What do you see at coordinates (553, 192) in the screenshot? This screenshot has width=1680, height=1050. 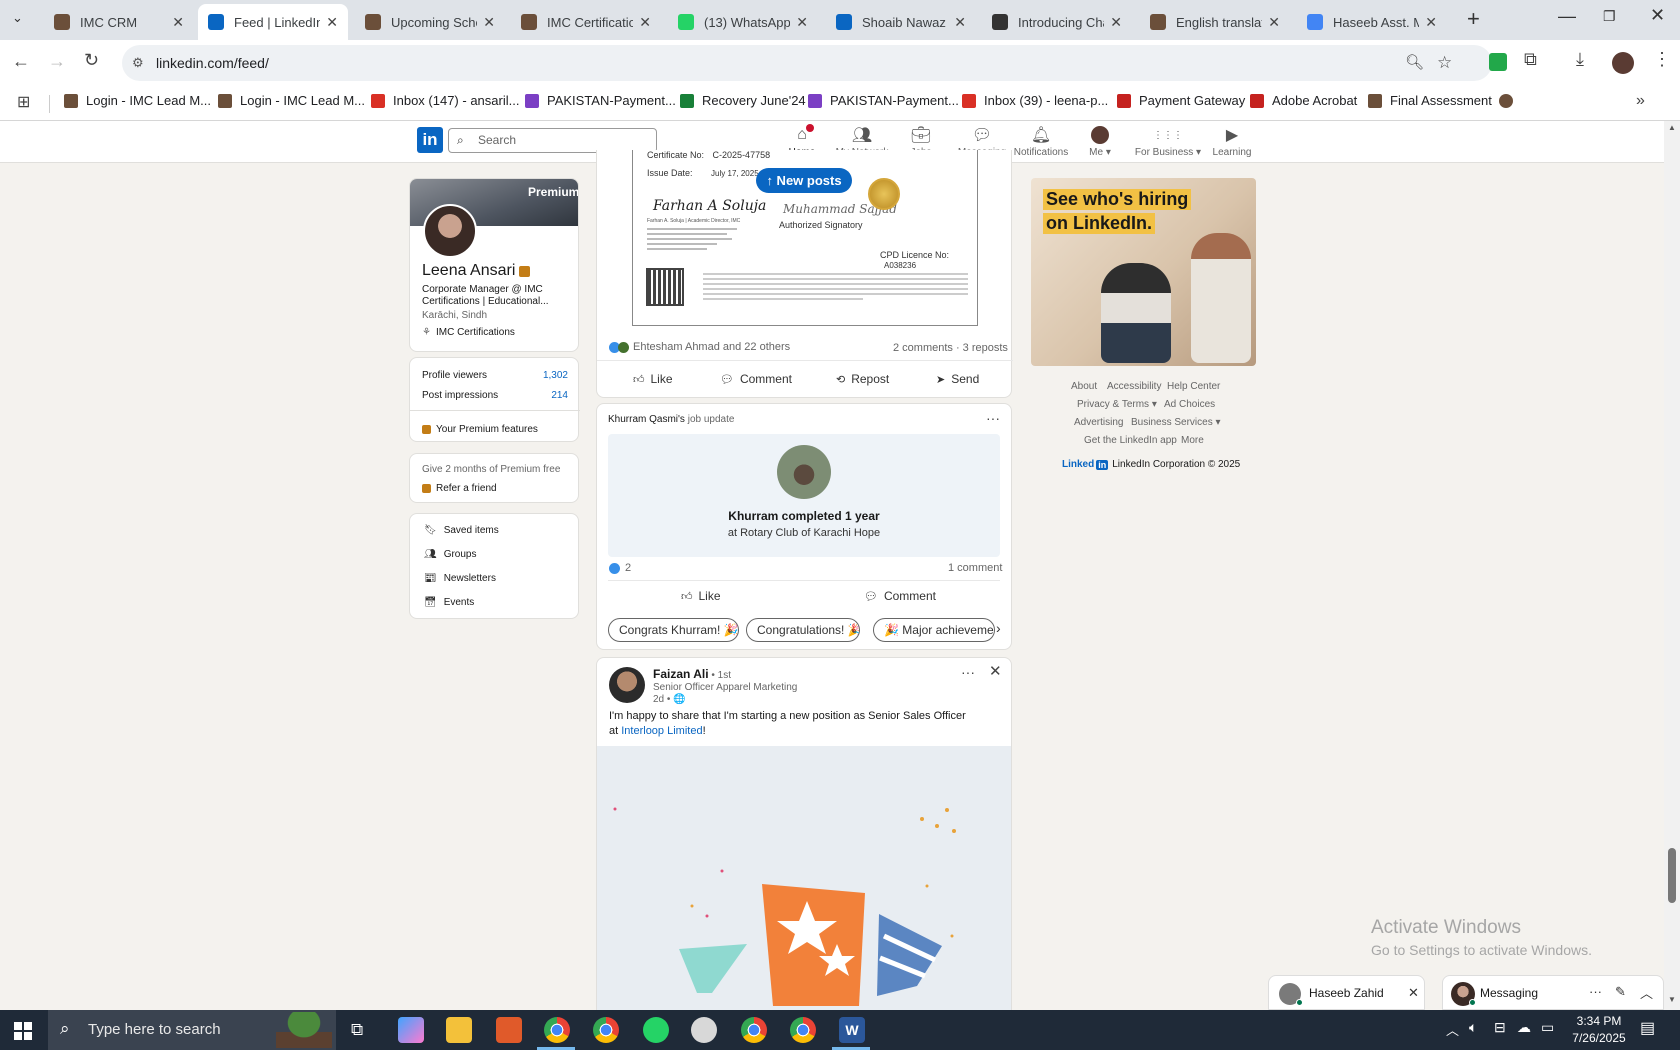 I see `premium-badge: Premium` at bounding box center [553, 192].